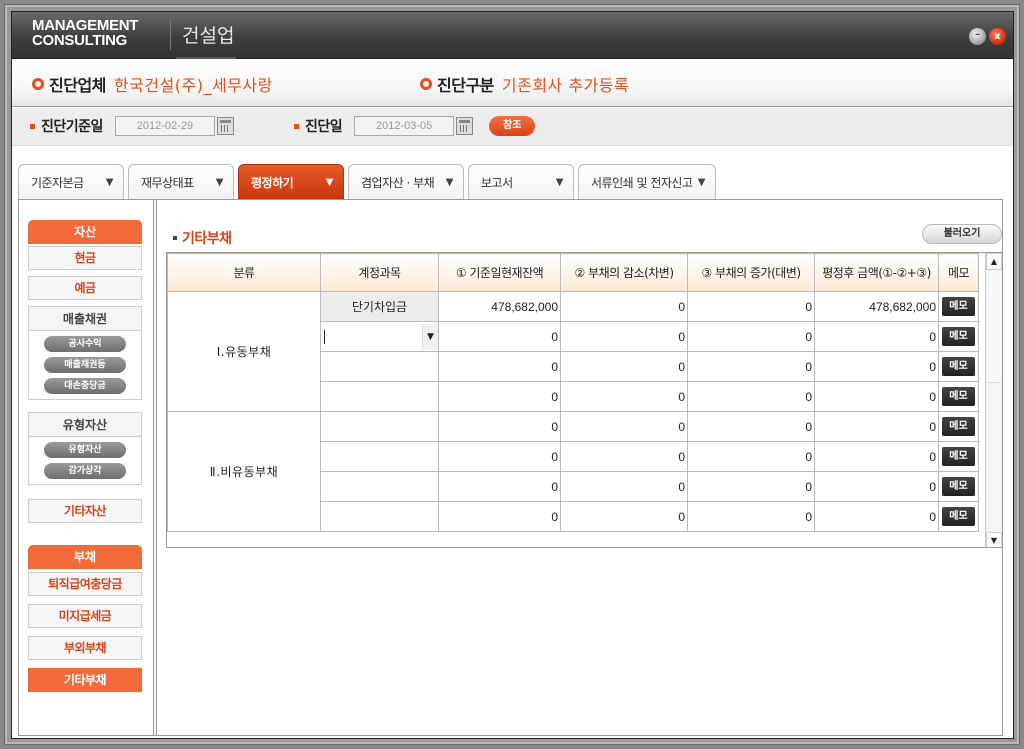 The width and height of the screenshot is (1024, 749). Describe the element at coordinates (80, 40) in the screenshot. I see `logo-line2: CONSULTING` at that location.